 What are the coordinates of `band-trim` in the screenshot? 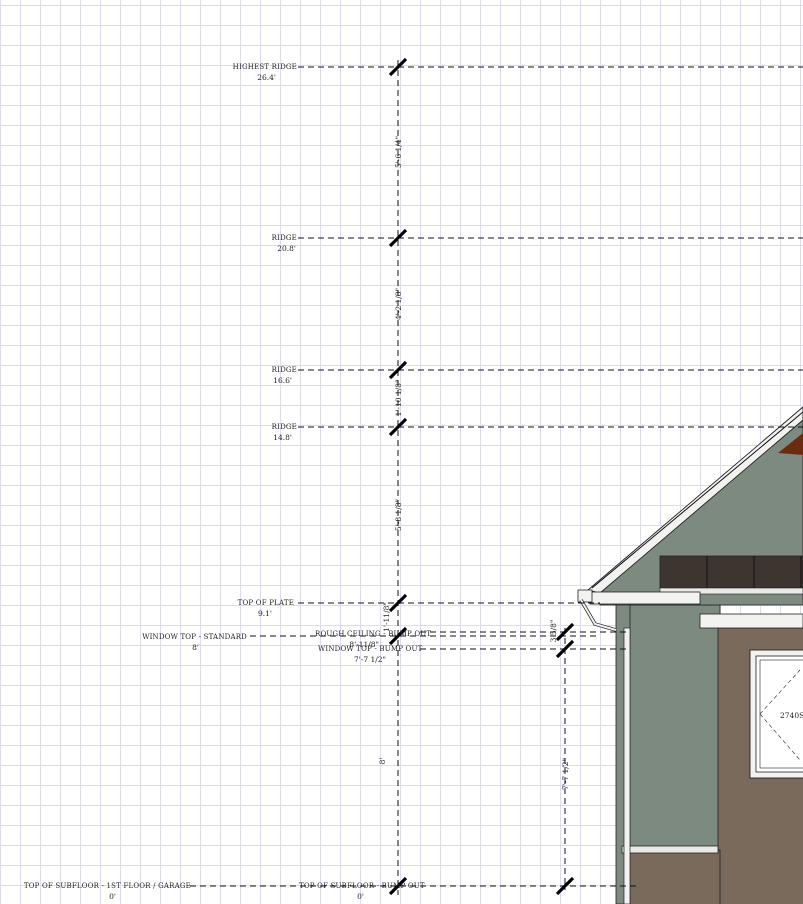 It's located at (670, 849).